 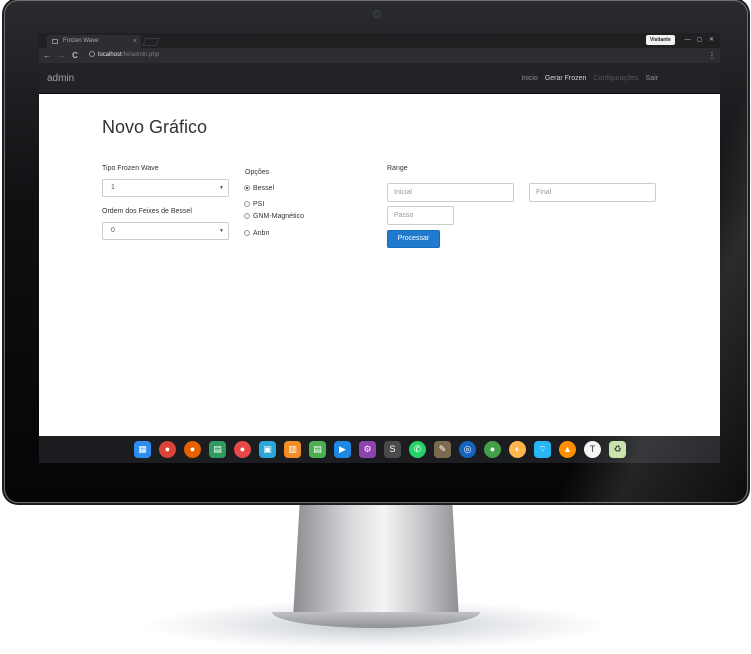 I want to click on tipo-label: Tipo Frozen Wave, so click(x=130, y=168).